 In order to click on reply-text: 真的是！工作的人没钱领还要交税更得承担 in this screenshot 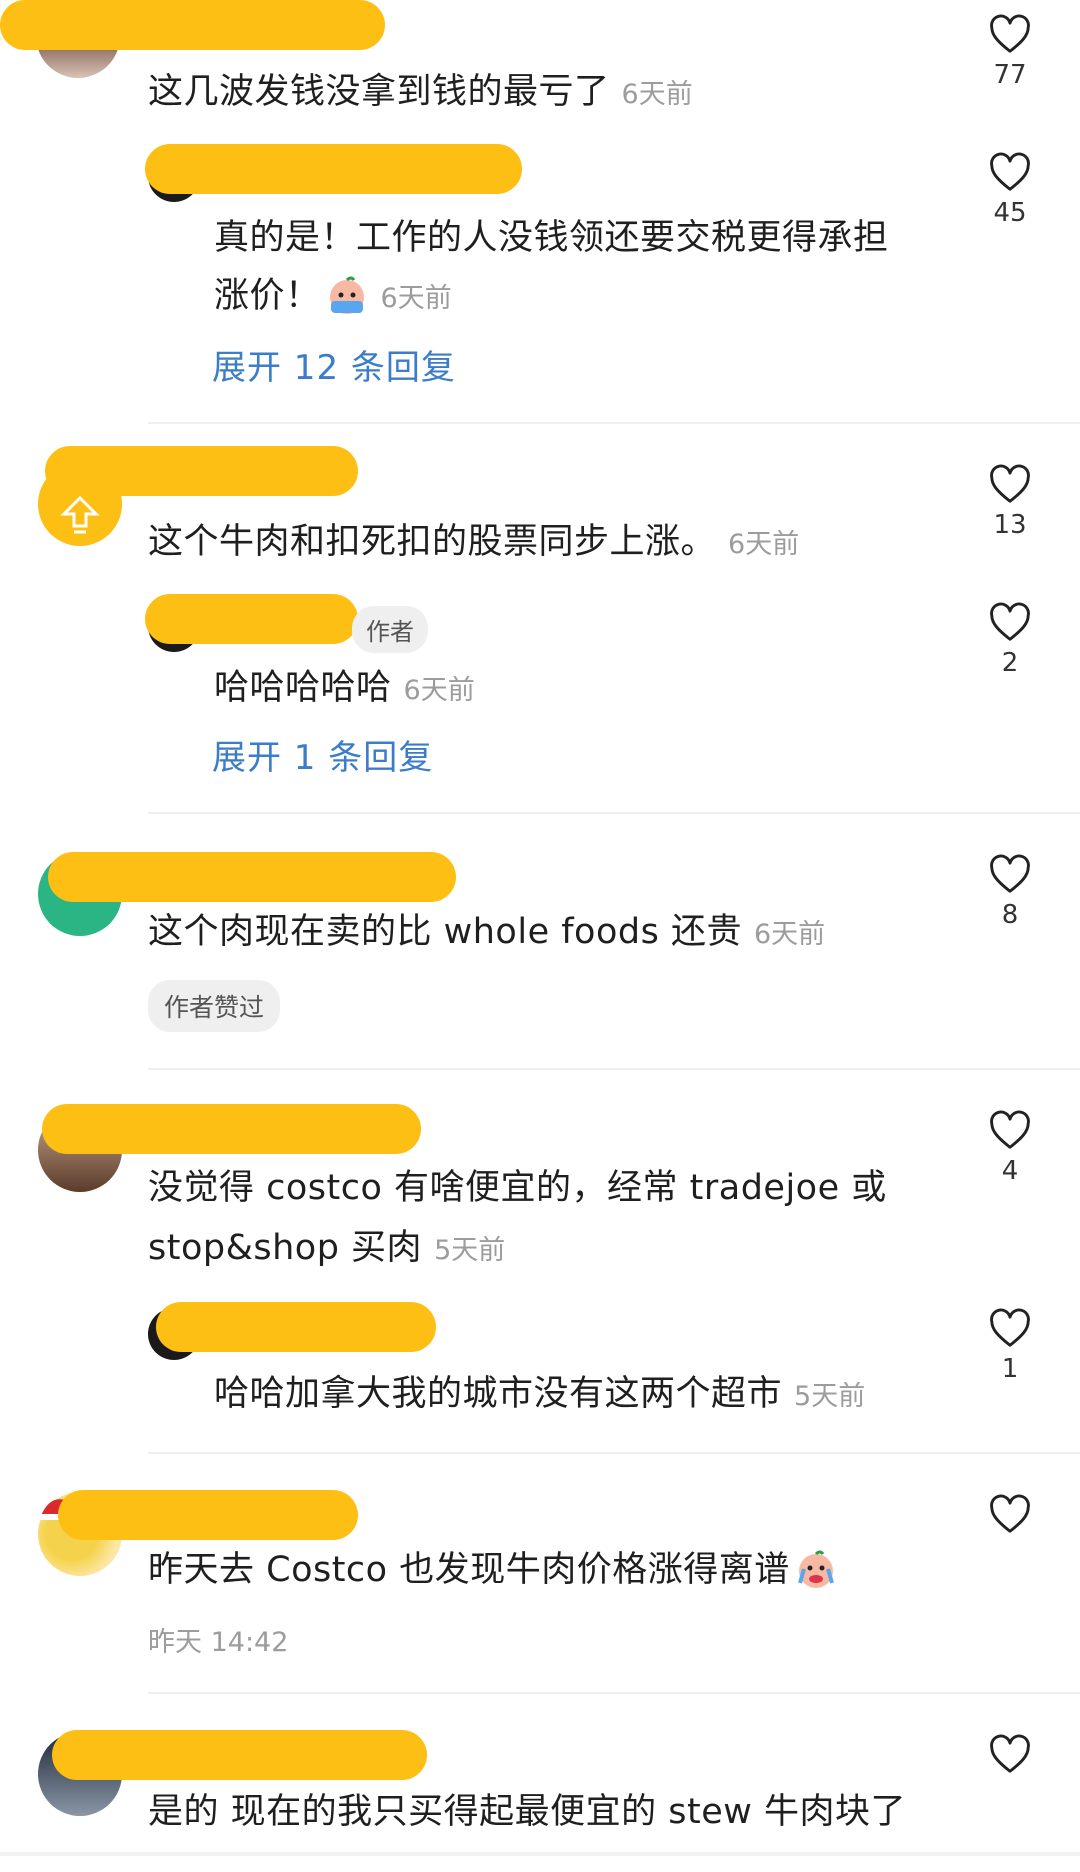, I will do `click(551, 238)`.